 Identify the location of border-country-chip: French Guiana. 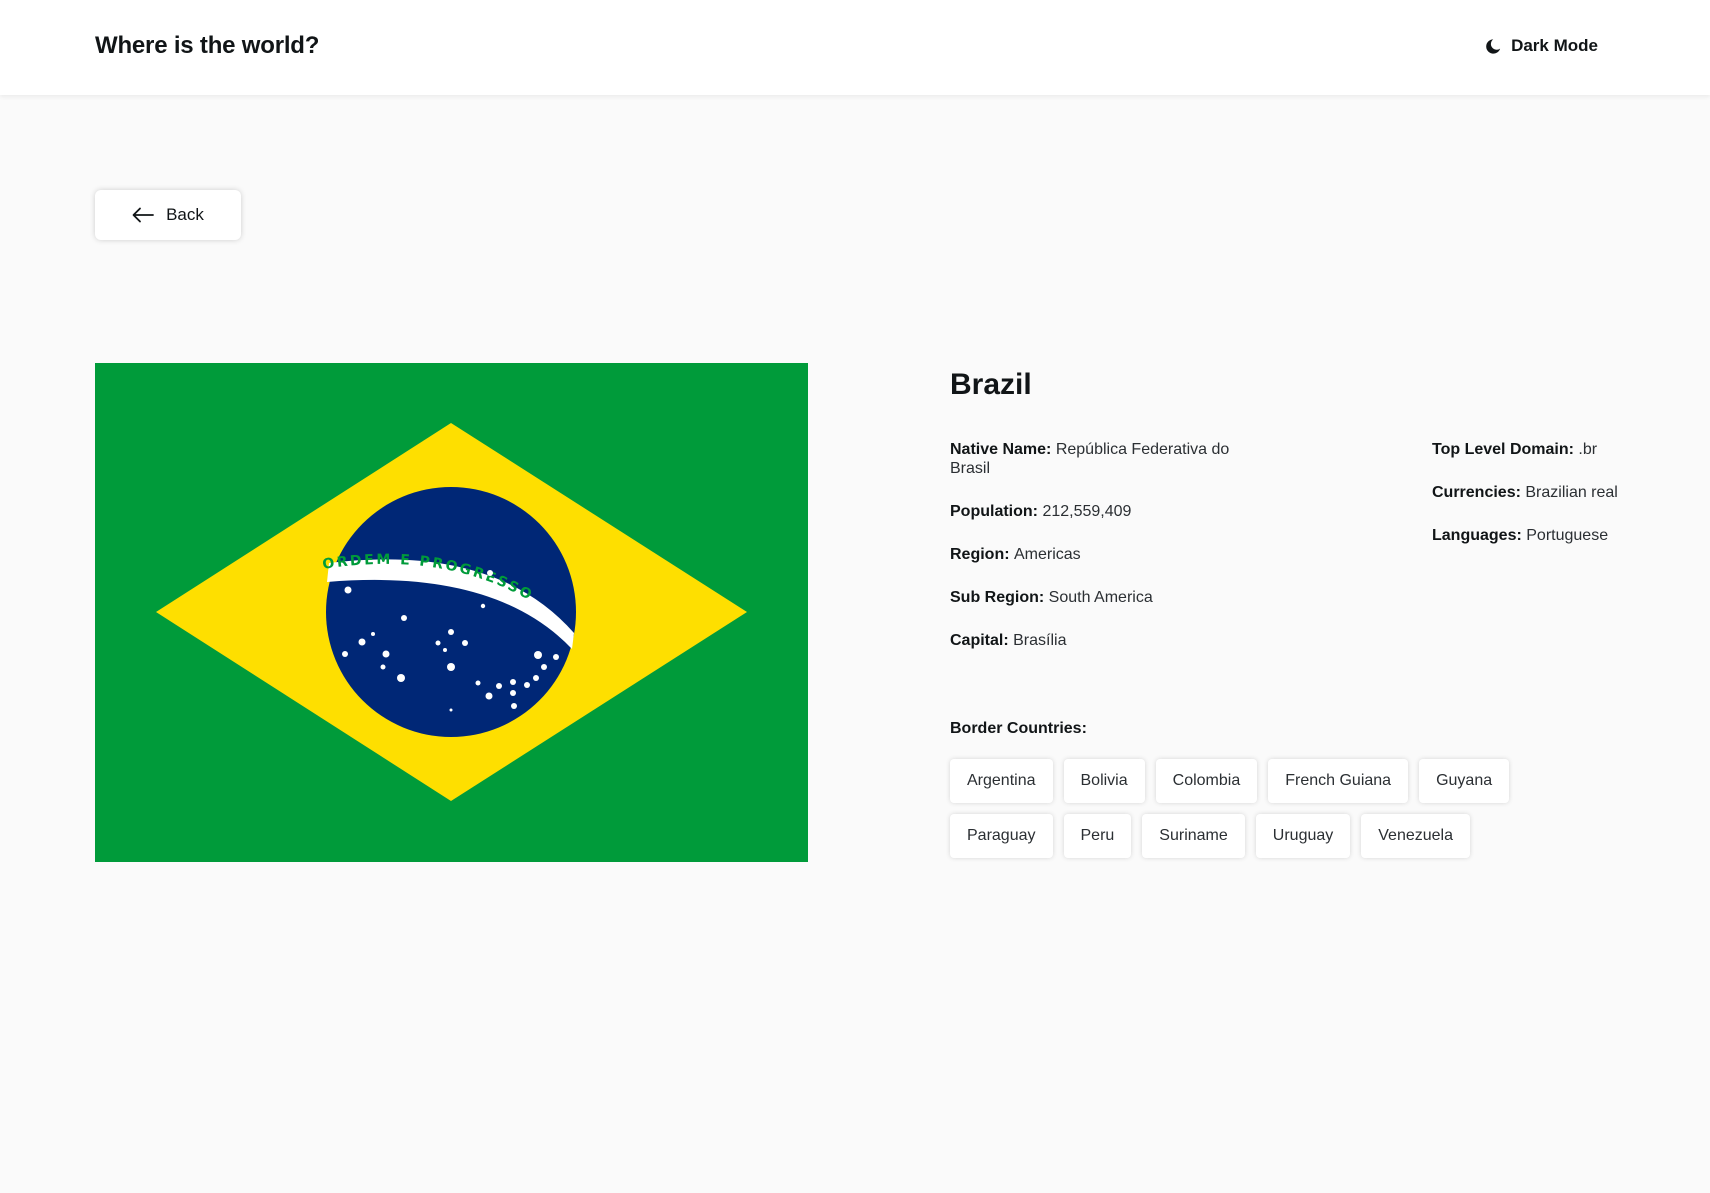
(1338, 781).